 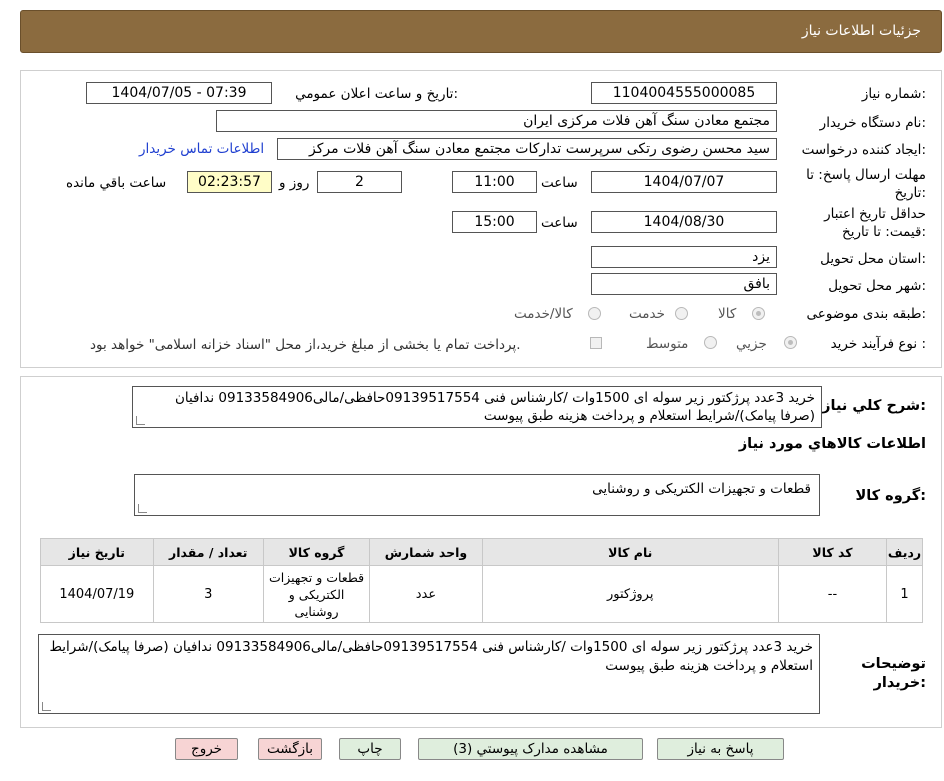 I want to click on category-label: طبقه بندی موضوعی:, so click(x=866, y=314).